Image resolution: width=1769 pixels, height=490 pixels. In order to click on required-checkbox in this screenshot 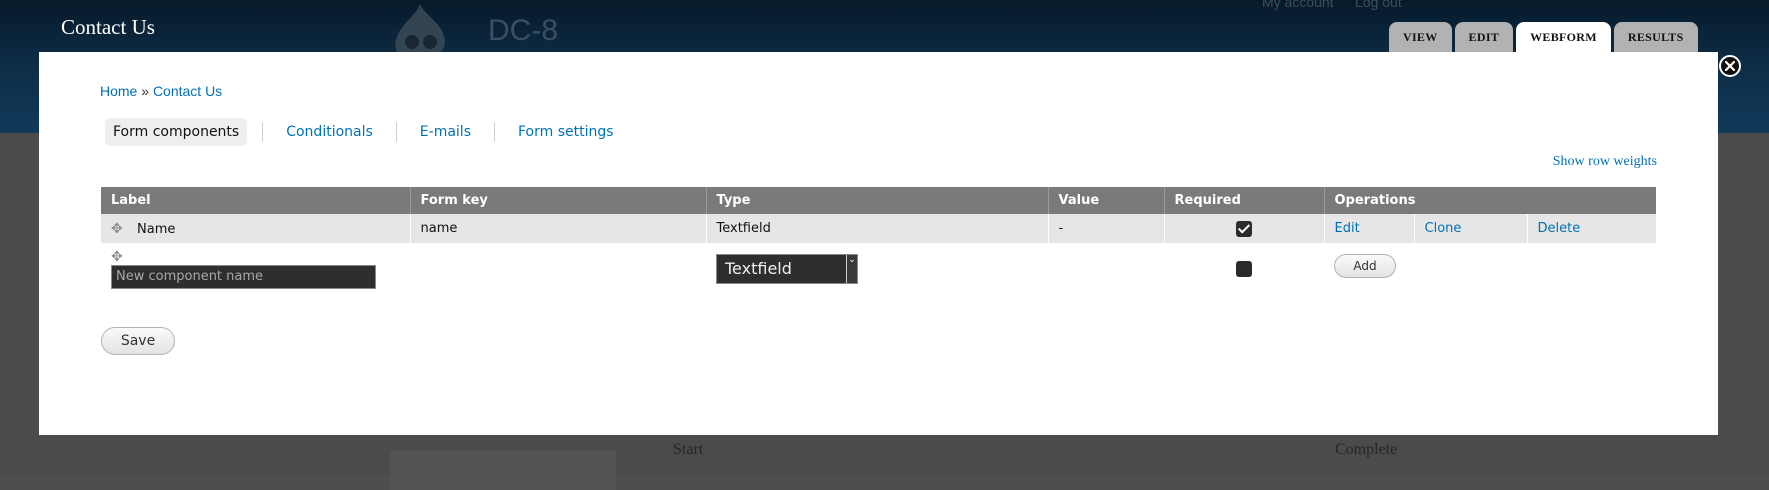, I will do `click(1244, 228)`.